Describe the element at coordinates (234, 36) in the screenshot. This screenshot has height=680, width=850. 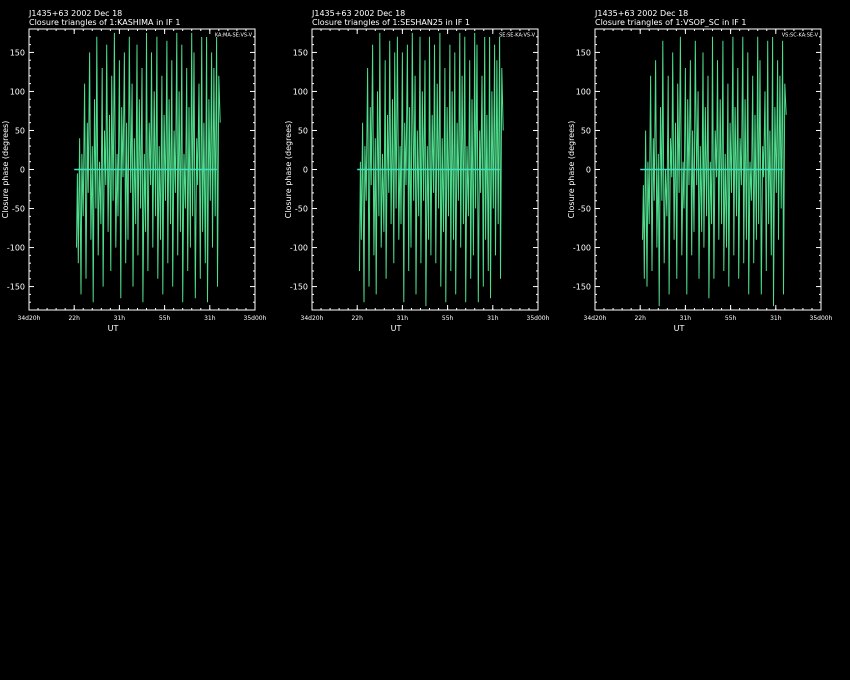
I see `legend-tag: KA:MA-SE:VS-V` at that location.